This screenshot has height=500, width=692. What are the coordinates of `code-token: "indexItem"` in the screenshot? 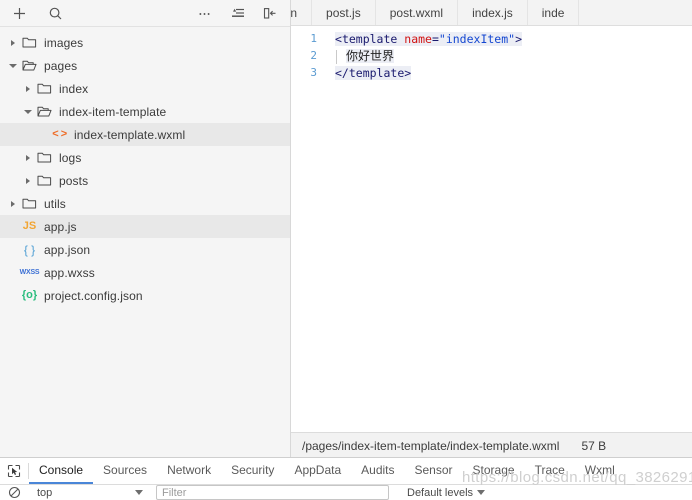 It's located at (477, 38).